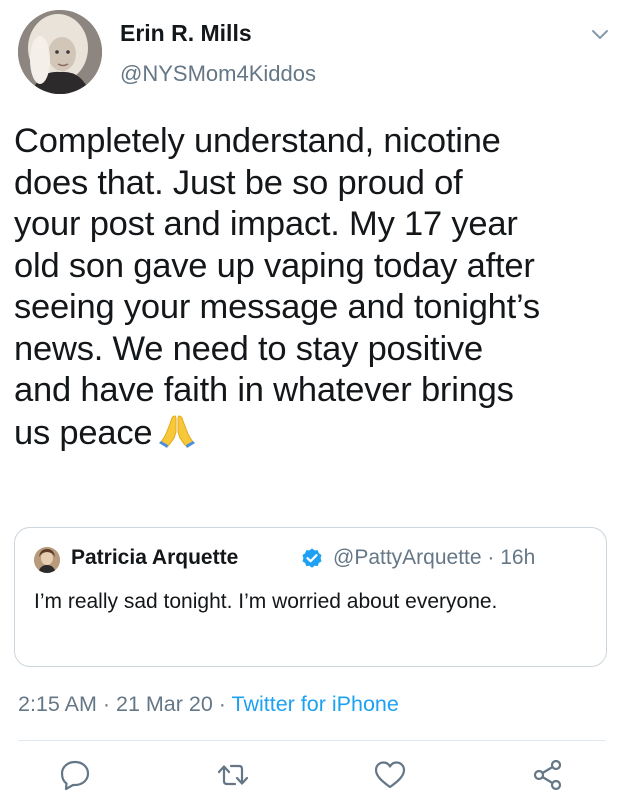 The width and height of the screenshot is (623, 811). What do you see at coordinates (600, 34) in the screenshot?
I see `chevron-down-icon` at bounding box center [600, 34].